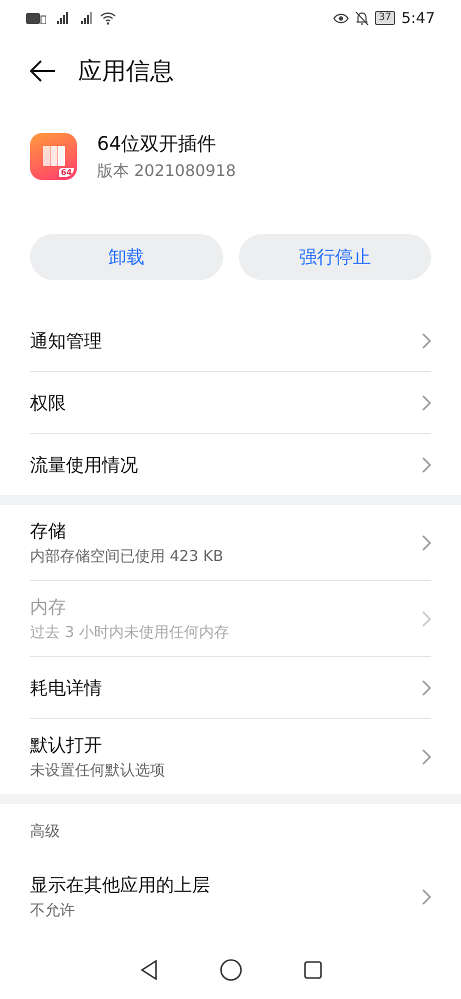 This screenshot has height=999, width=461. I want to click on setting-title: 权限, so click(226, 402).